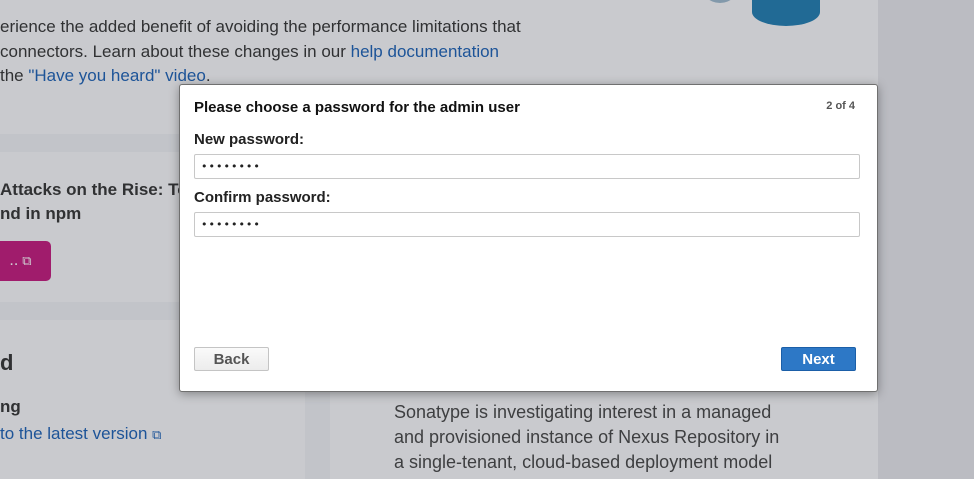 The width and height of the screenshot is (974, 479). I want to click on step-indicator: 2 of 4, so click(840, 106).